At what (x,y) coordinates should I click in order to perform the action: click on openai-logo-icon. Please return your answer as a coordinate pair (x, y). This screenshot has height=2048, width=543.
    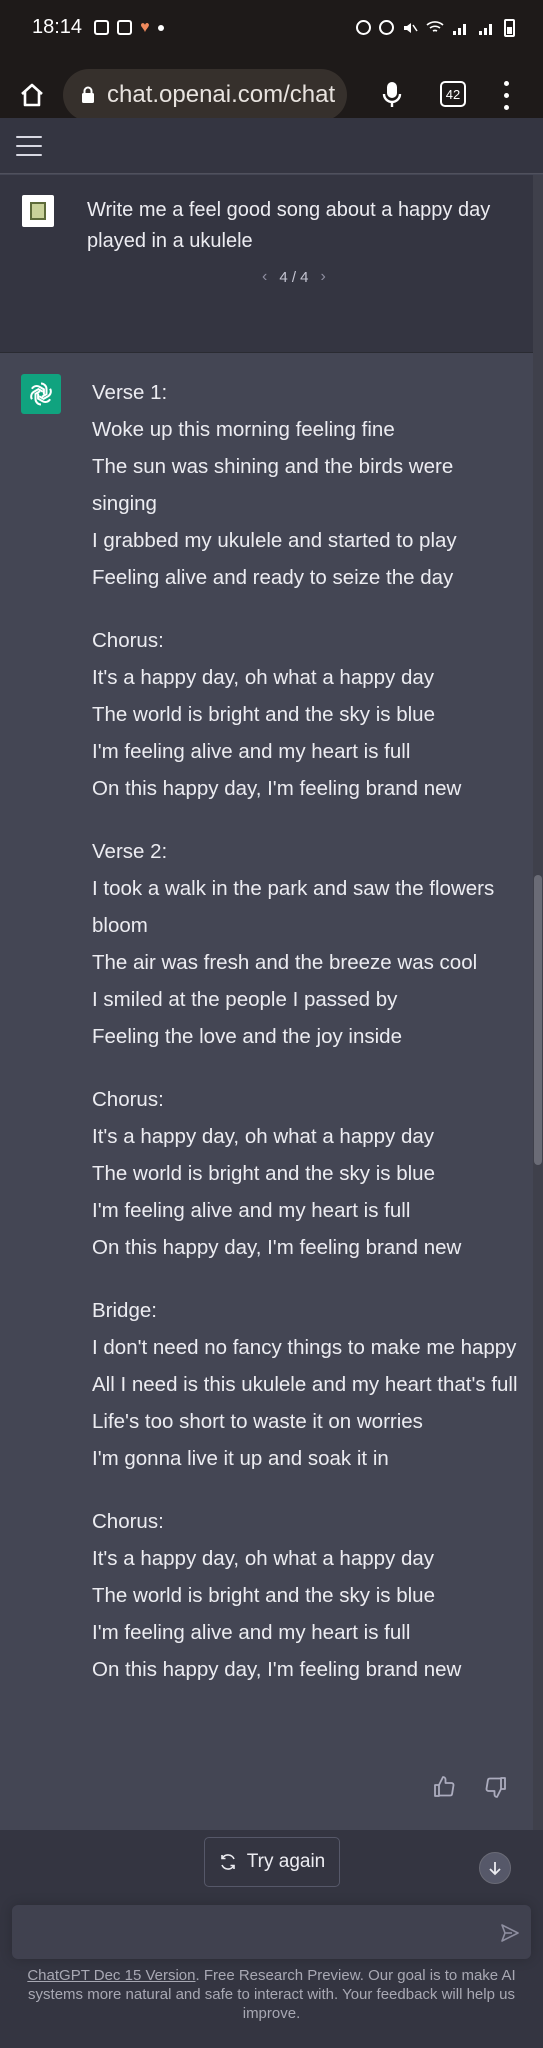
    Looking at the image, I should click on (41, 394).